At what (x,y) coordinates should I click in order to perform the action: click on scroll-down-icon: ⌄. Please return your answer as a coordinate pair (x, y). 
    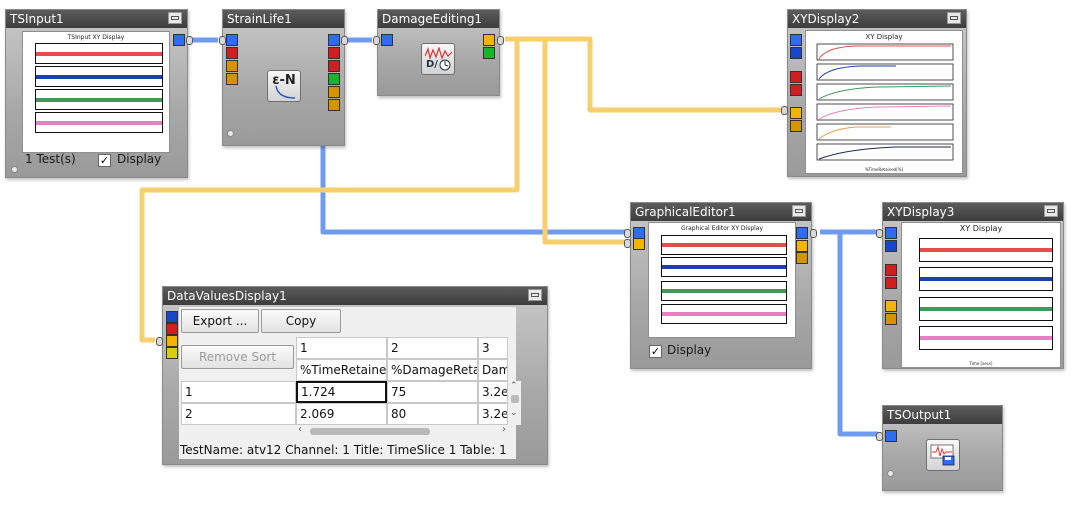
    Looking at the image, I should click on (514, 413).